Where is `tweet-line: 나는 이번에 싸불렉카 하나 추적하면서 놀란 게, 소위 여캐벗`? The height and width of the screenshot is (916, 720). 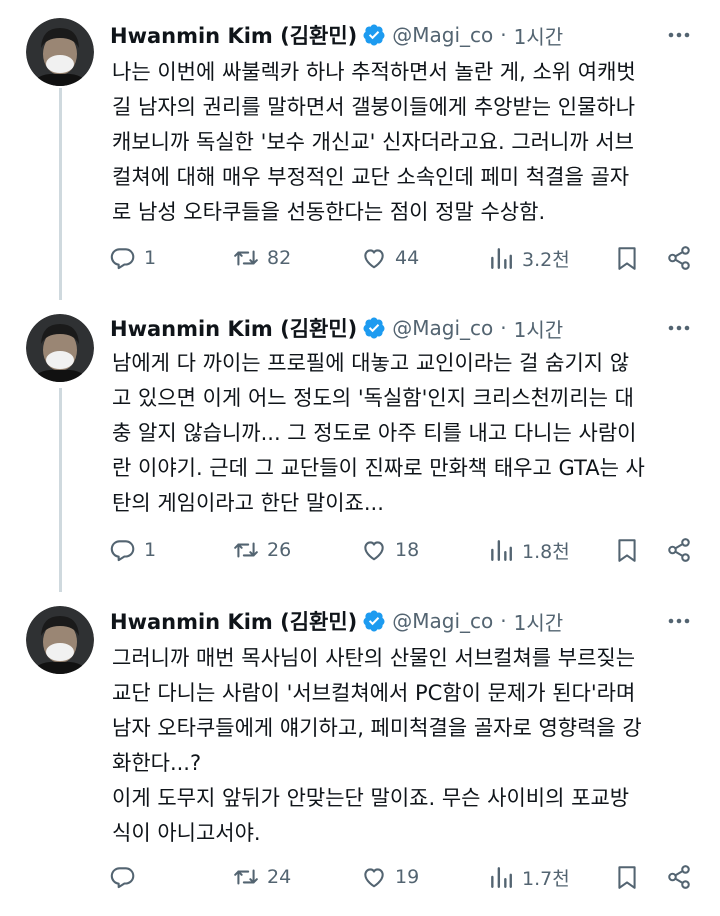
tweet-line: 나는 이번에 싸불렉카 하나 추적하면서 놀란 게, 소위 여캐벗 is located at coordinates (374, 72).